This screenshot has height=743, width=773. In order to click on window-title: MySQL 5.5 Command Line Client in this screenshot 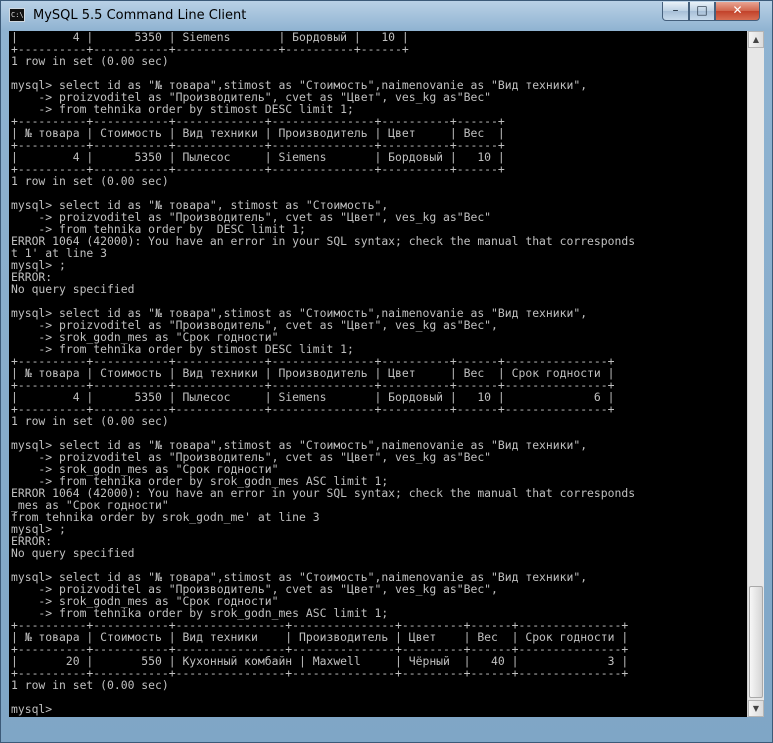, I will do `click(140, 15)`.